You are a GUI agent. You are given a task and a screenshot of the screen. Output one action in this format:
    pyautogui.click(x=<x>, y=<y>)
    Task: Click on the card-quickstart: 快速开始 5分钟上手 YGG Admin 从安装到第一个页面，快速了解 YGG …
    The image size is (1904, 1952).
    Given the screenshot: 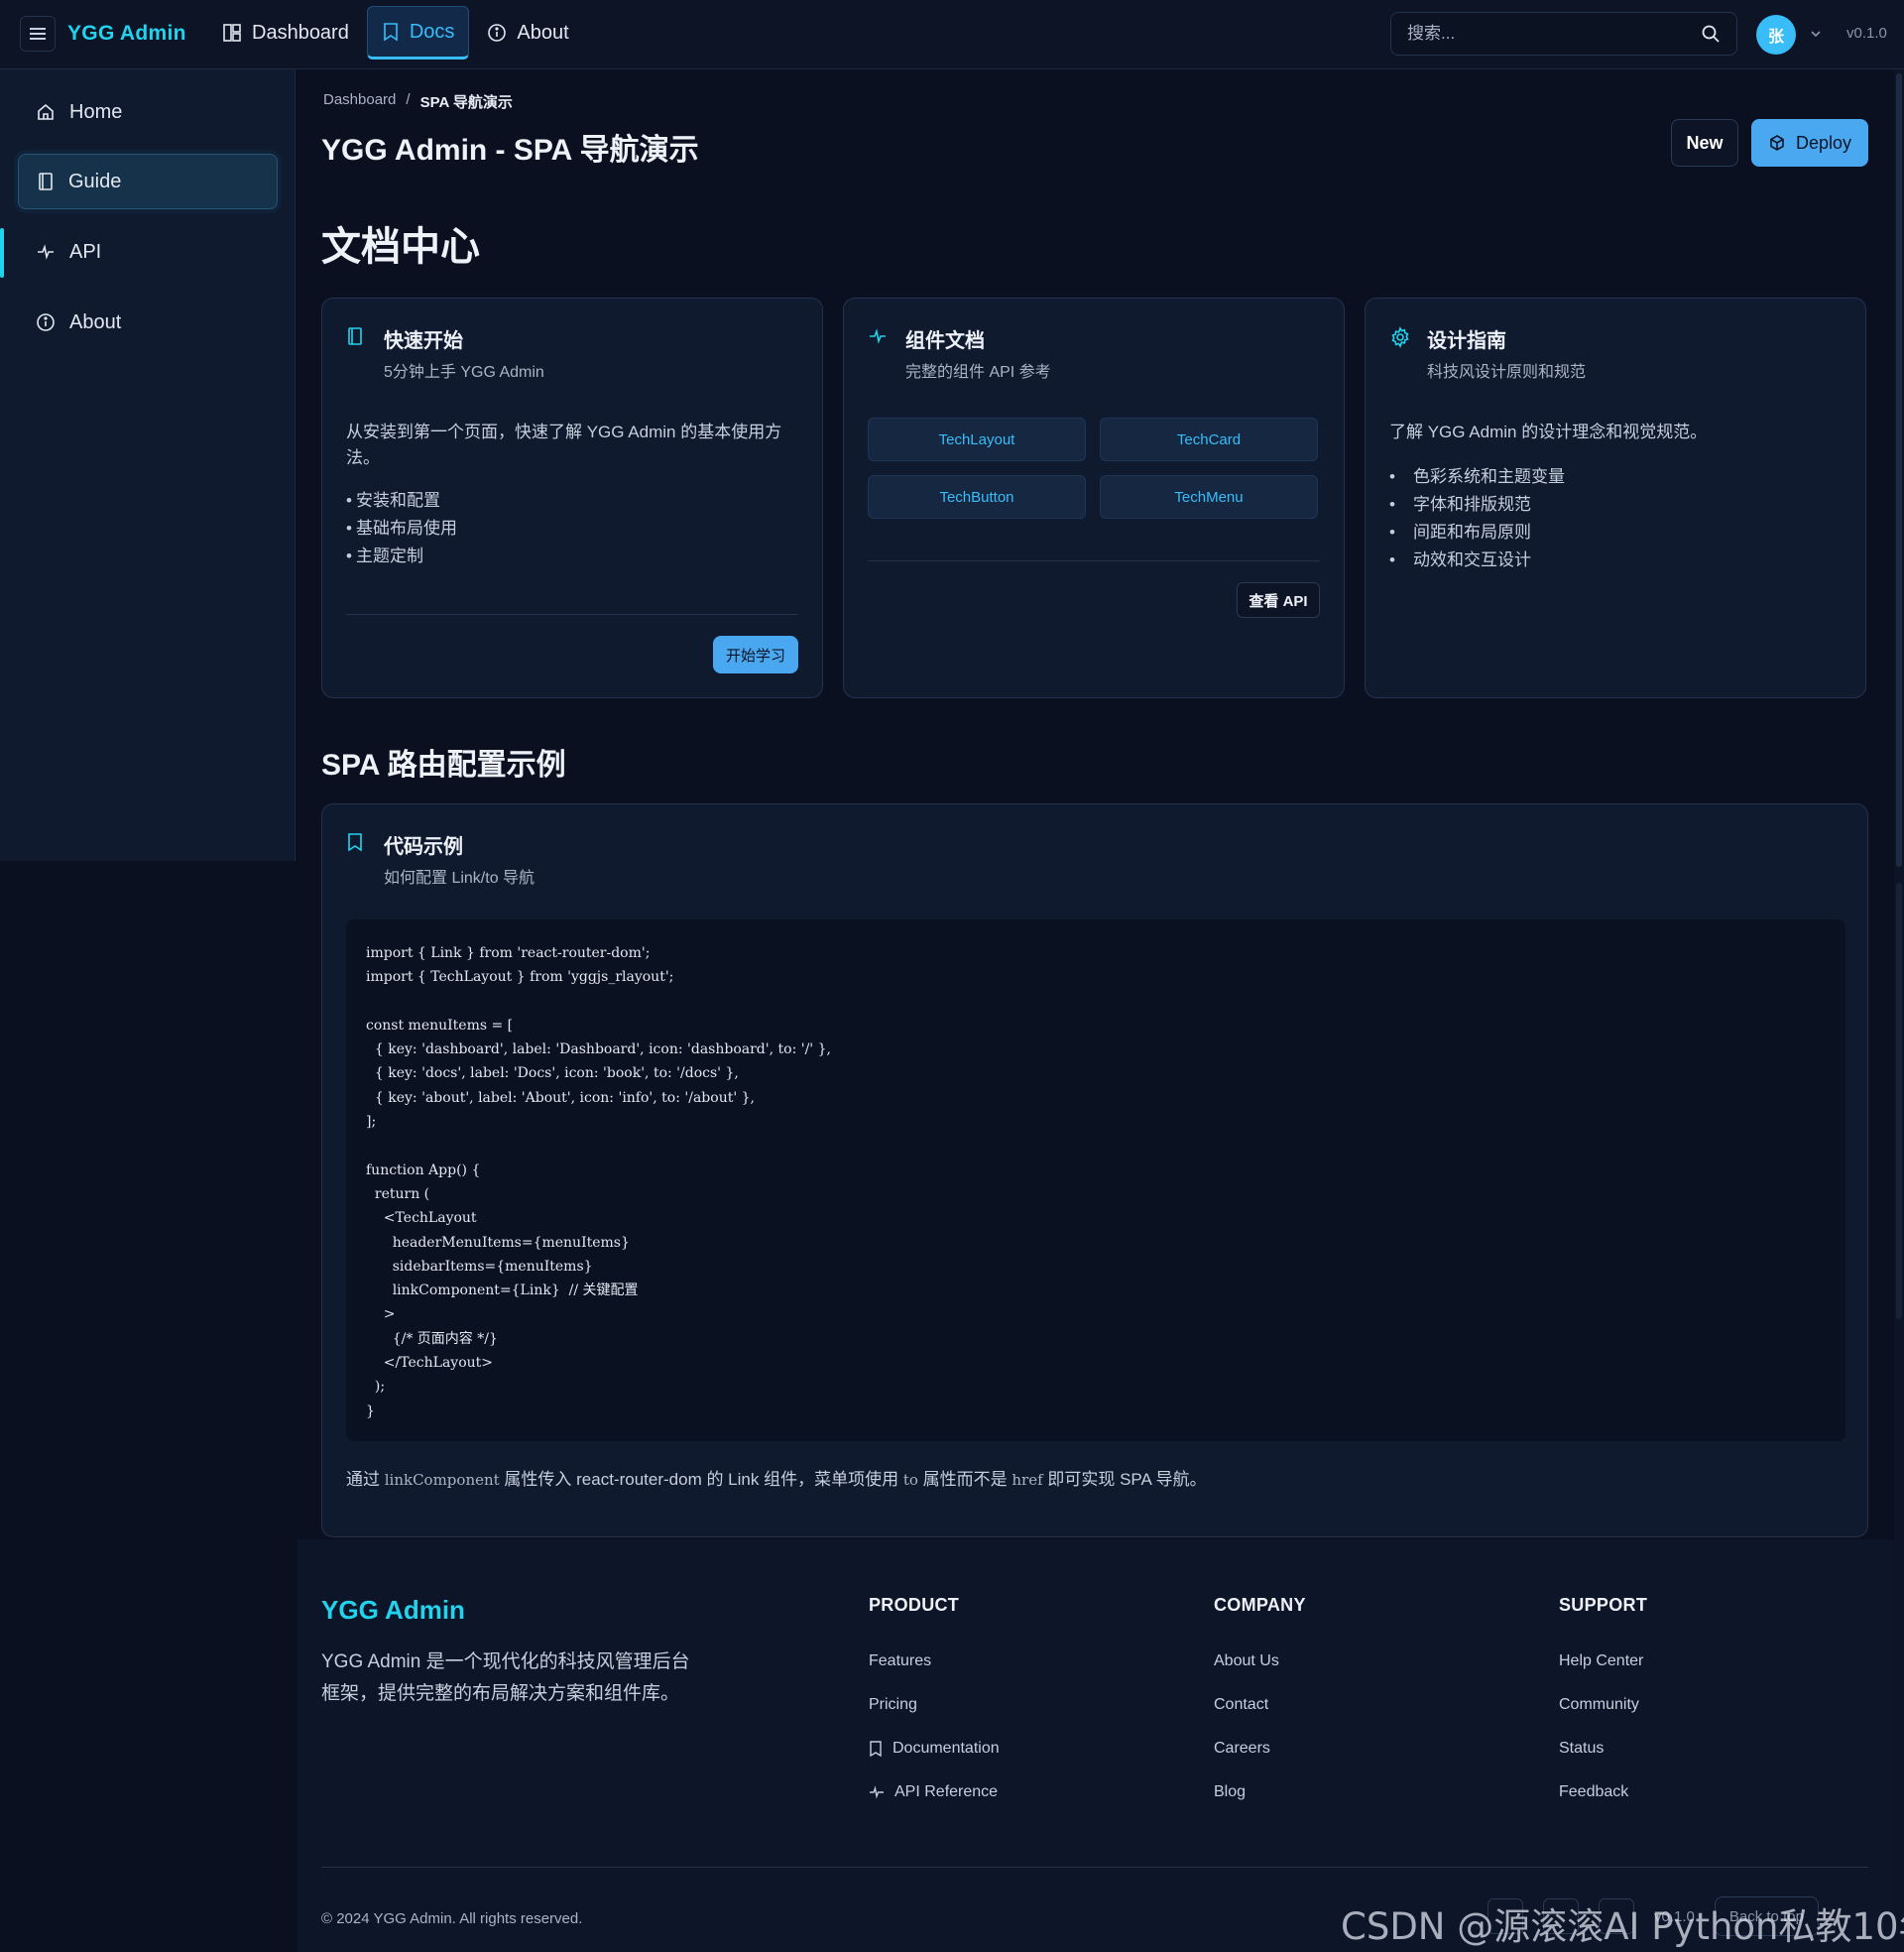 What is the action you would take?
    pyautogui.click(x=572, y=498)
    